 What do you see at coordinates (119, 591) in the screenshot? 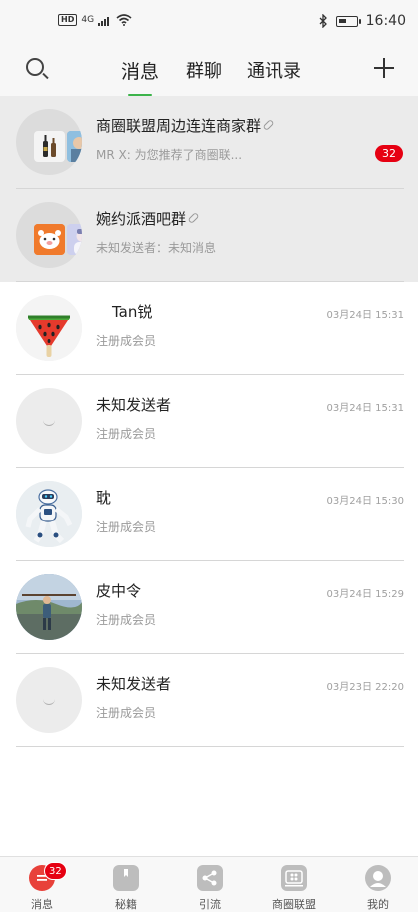
I see `conversation-title: 皮中令` at bounding box center [119, 591].